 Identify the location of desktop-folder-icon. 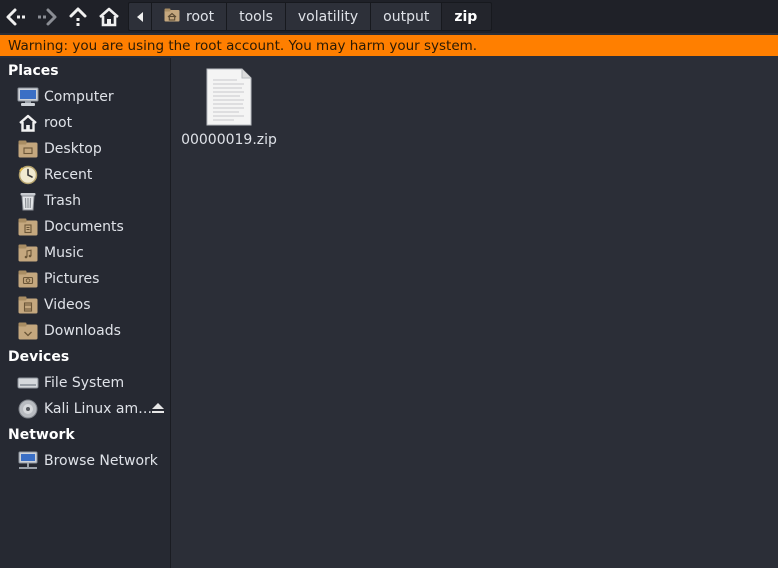
(28, 149).